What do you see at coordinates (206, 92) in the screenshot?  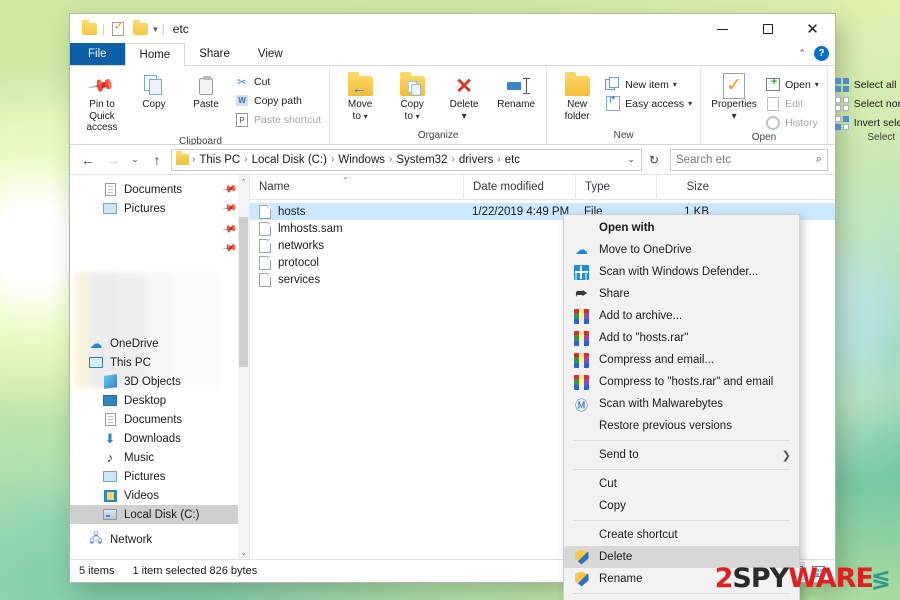 I see `paste-button: Paste` at bounding box center [206, 92].